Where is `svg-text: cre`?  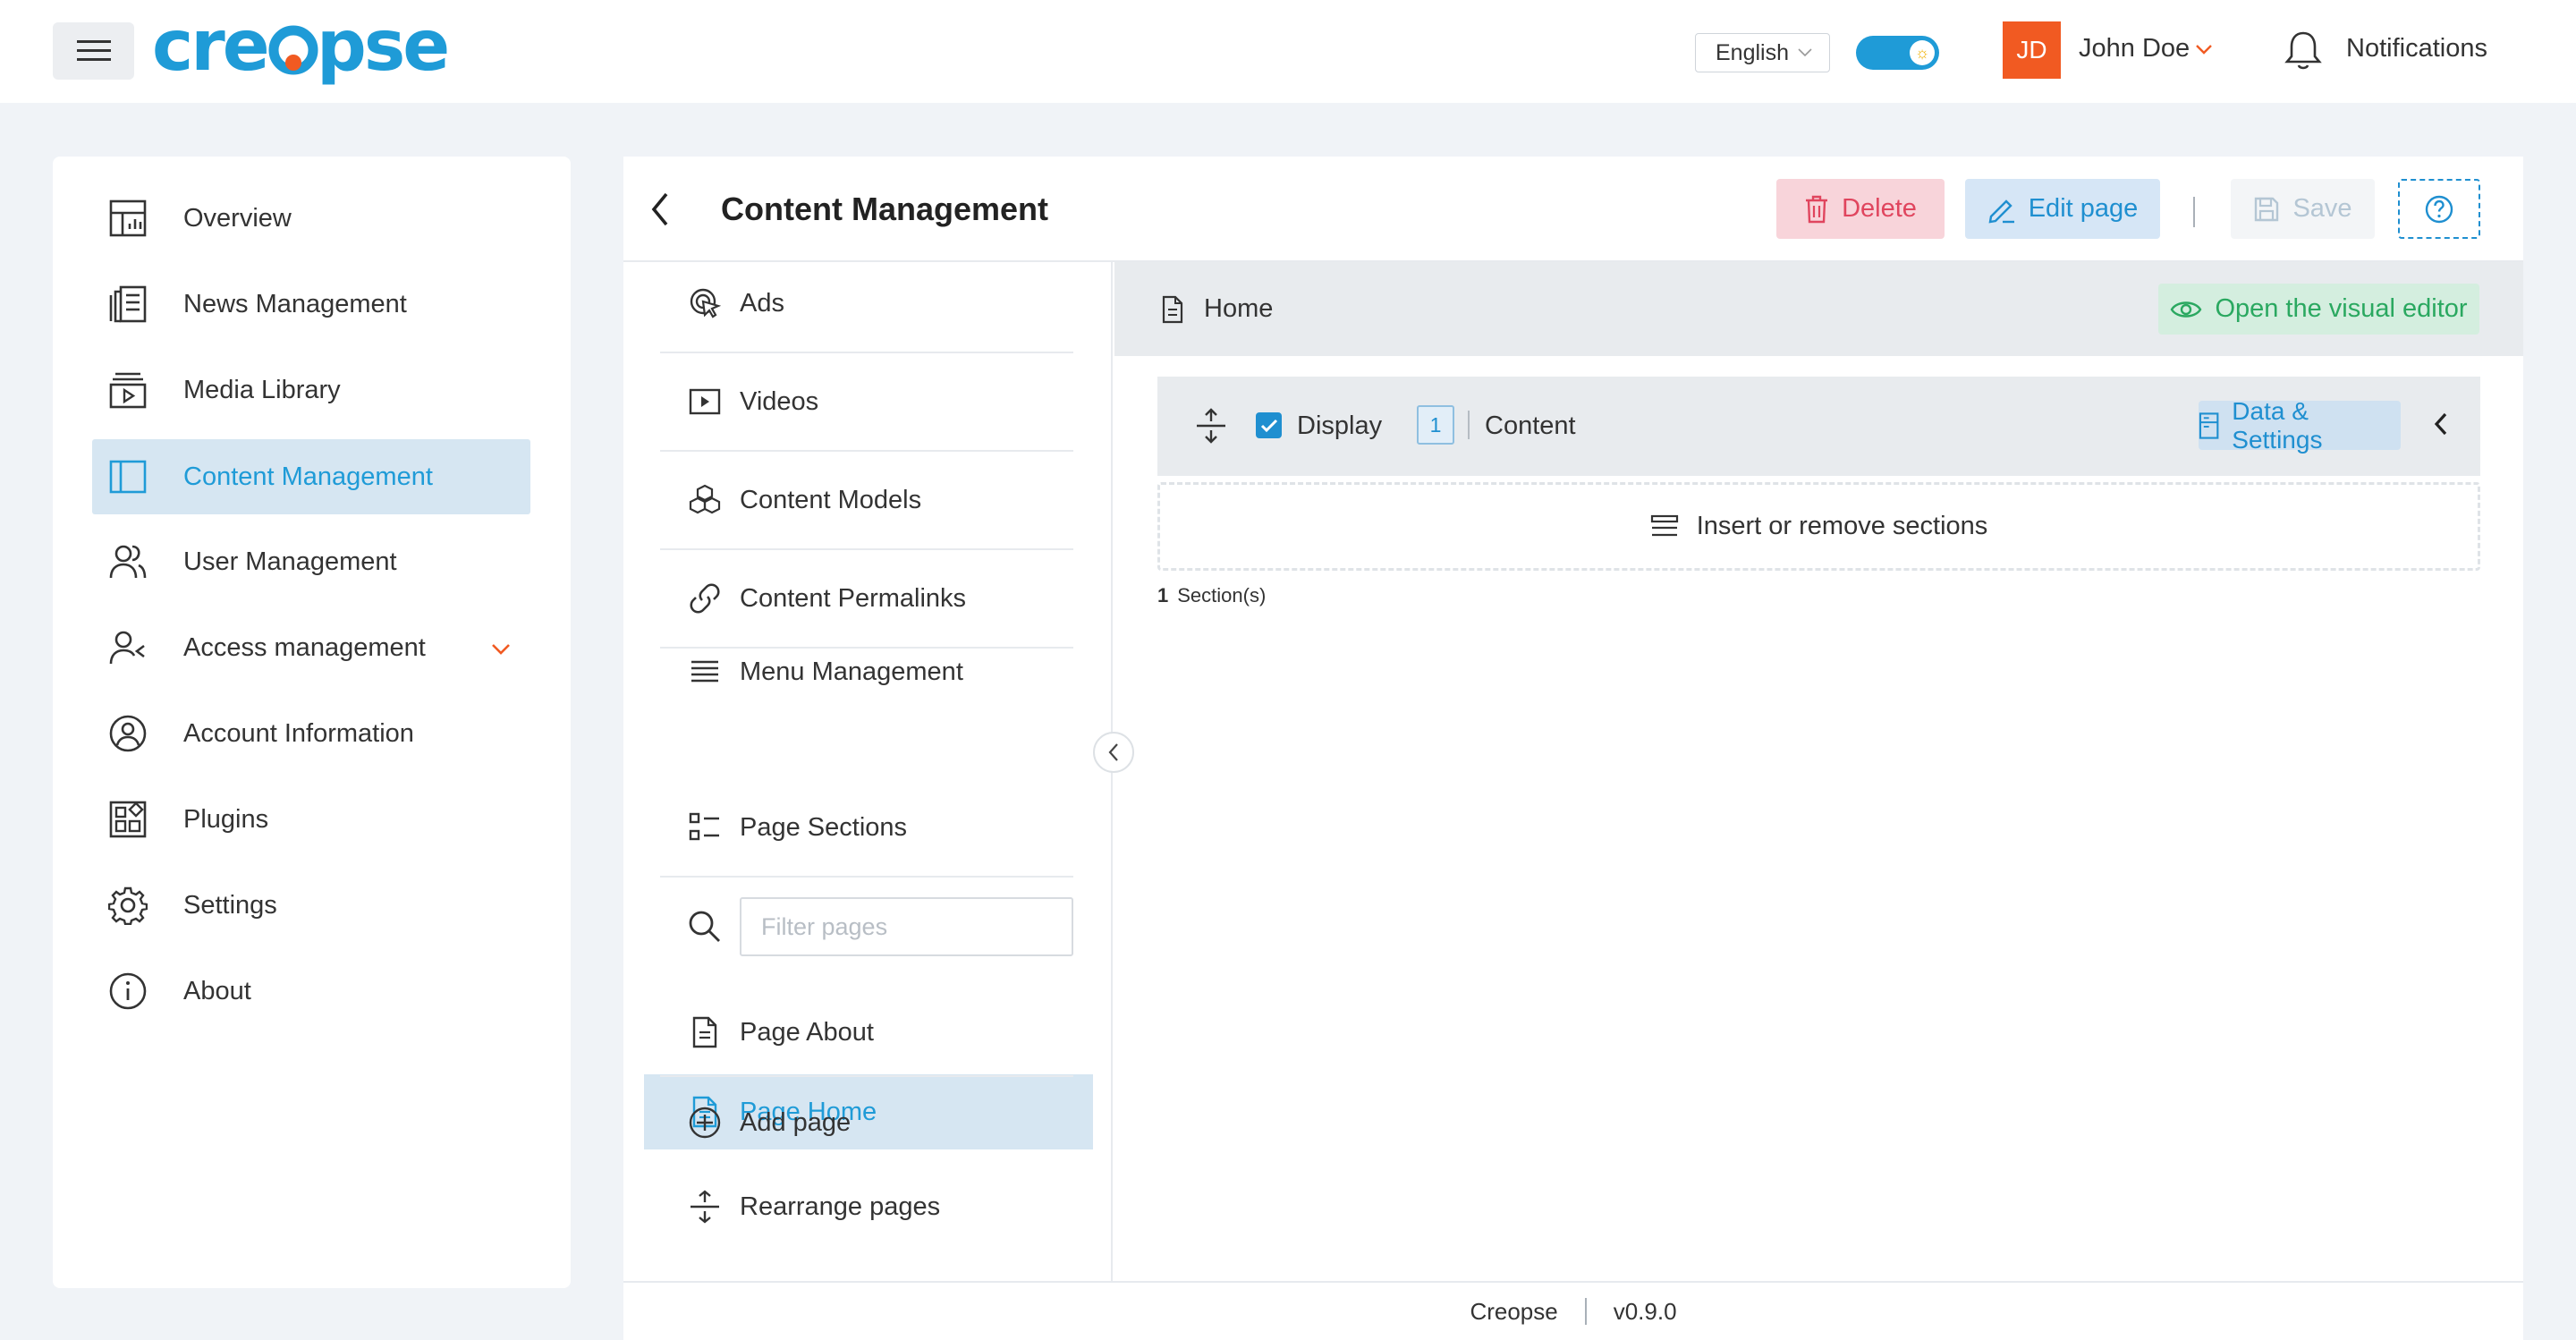 svg-text: cre is located at coordinates (209, 49).